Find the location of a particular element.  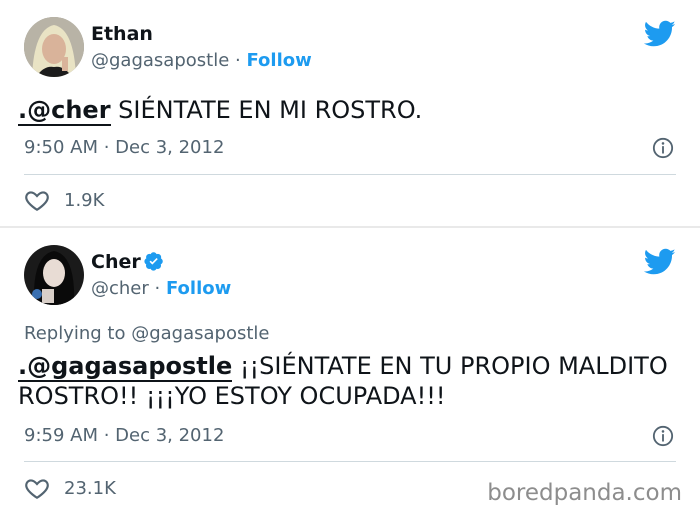

avatar-cher is located at coordinates (54, 275).